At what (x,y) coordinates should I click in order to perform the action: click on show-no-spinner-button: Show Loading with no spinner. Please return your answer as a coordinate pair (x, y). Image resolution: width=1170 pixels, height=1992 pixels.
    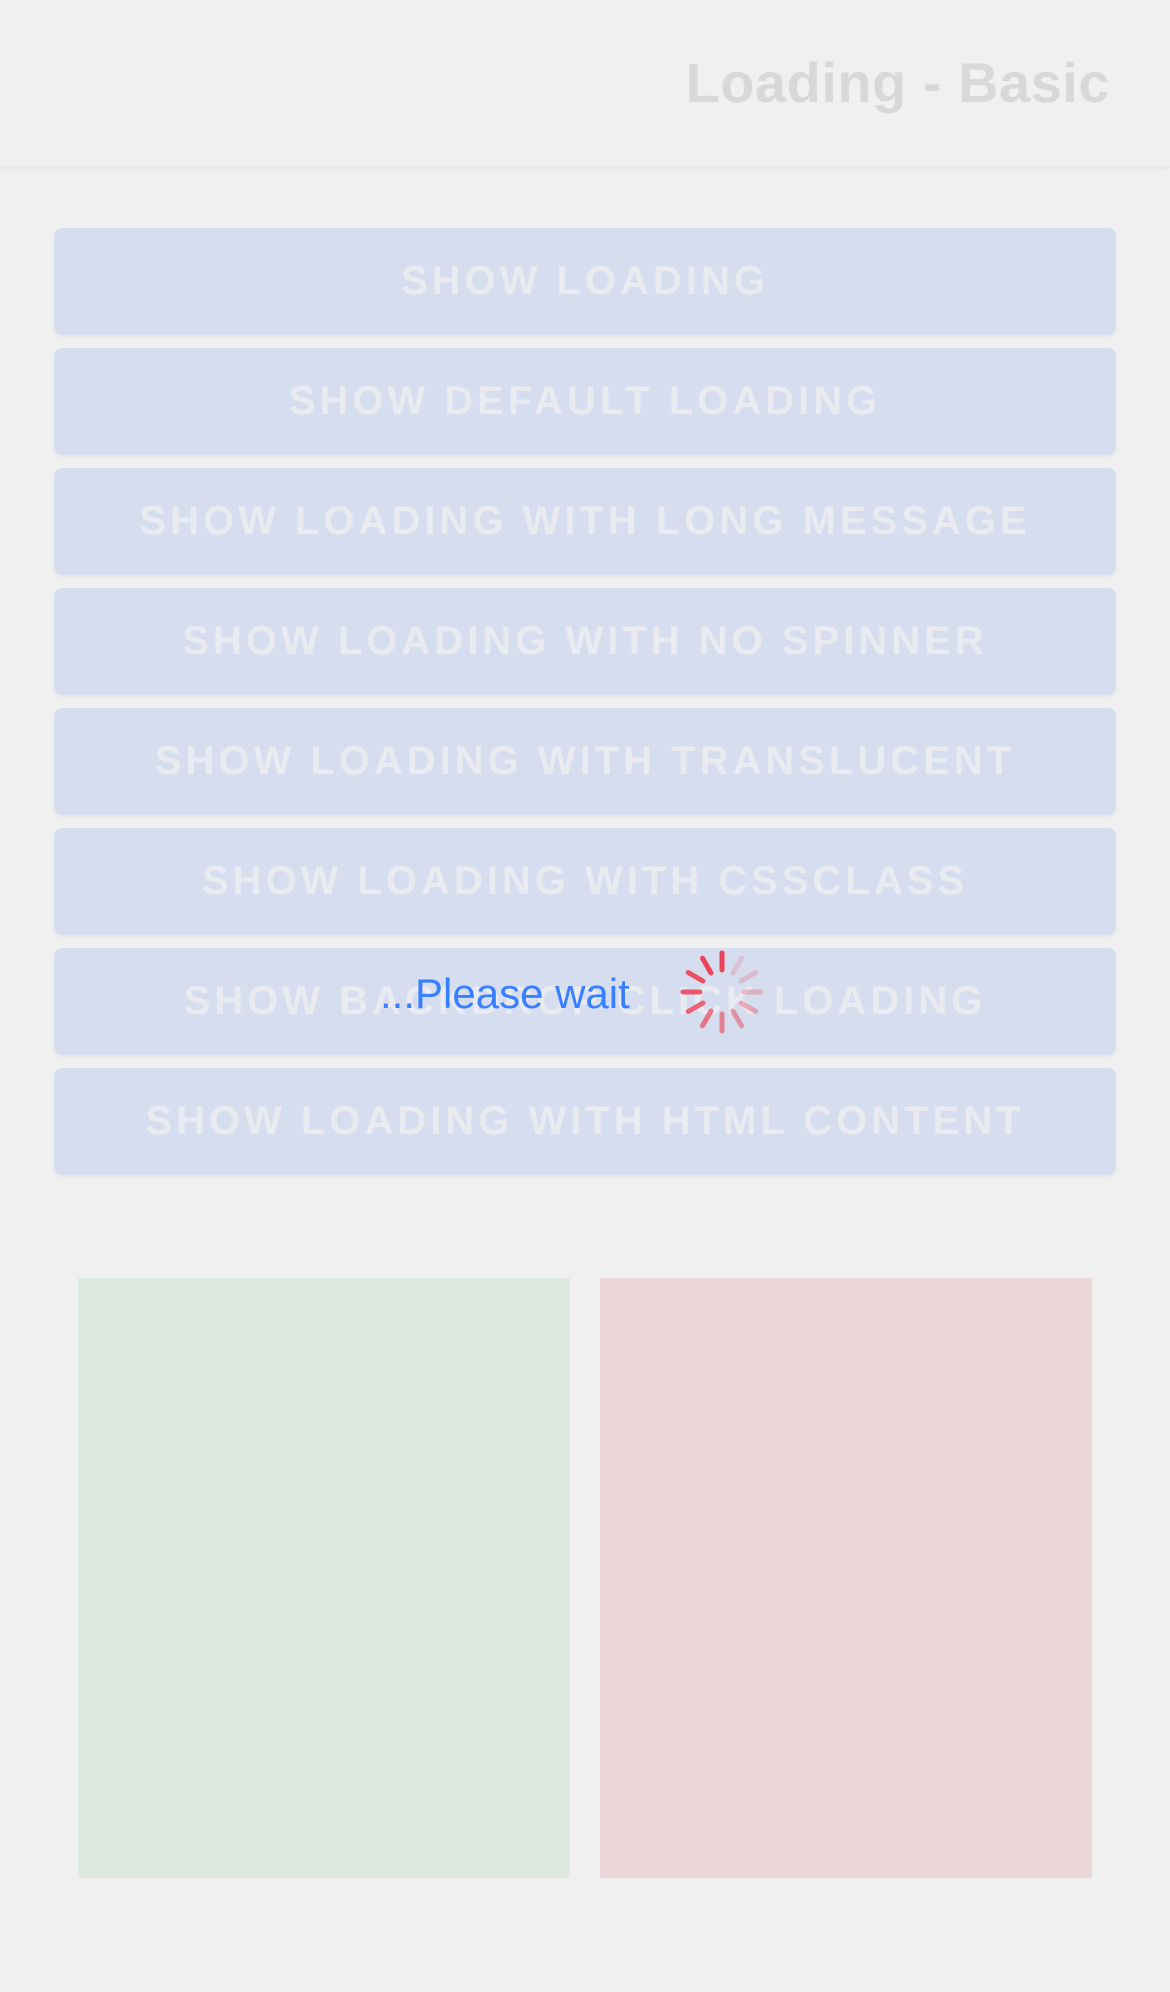
    Looking at the image, I should click on (585, 641).